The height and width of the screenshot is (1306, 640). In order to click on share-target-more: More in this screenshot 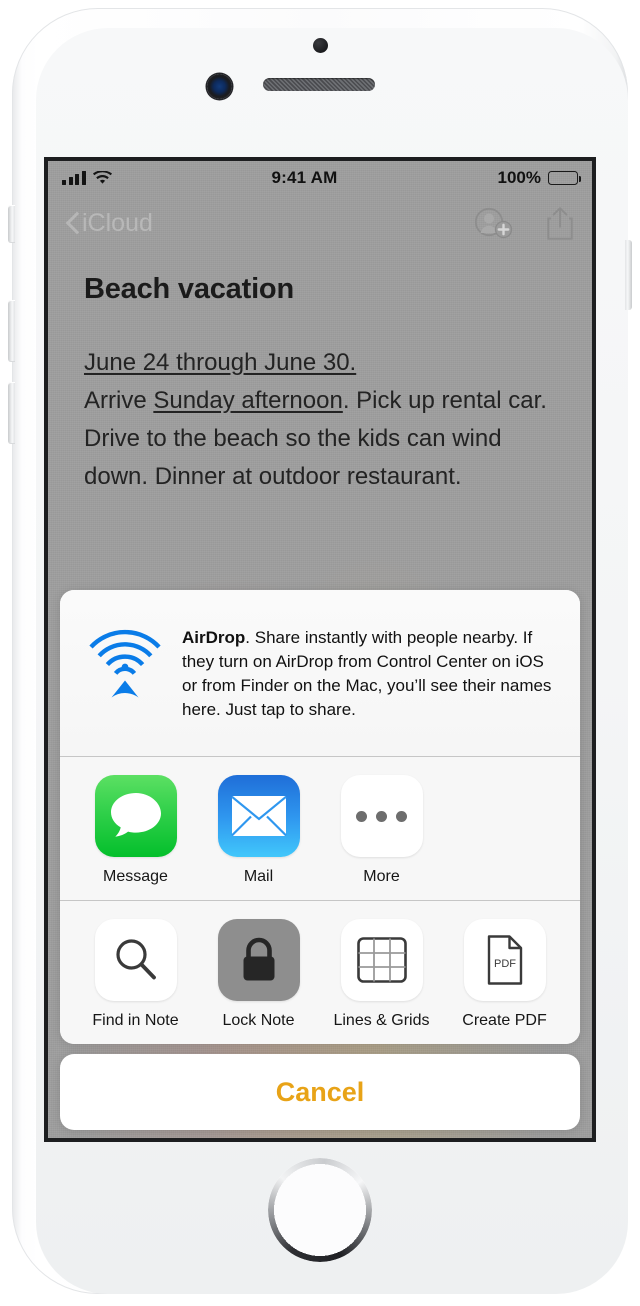, I will do `click(381, 830)`.